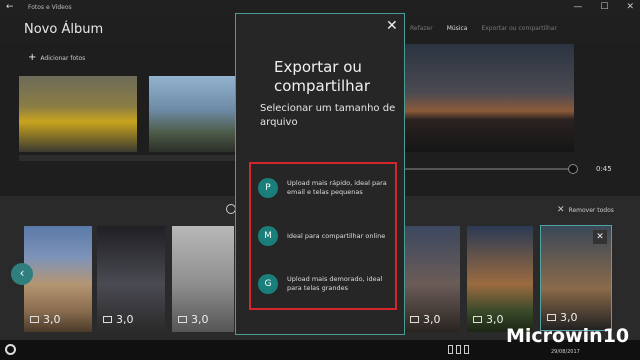  I want to click on remove-item-icon: ✕, so click(600, 237).